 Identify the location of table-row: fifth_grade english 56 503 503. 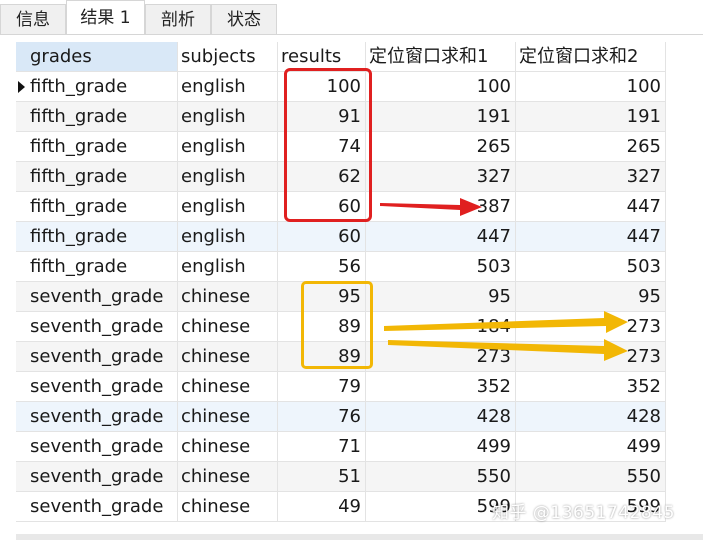
(341, 267).